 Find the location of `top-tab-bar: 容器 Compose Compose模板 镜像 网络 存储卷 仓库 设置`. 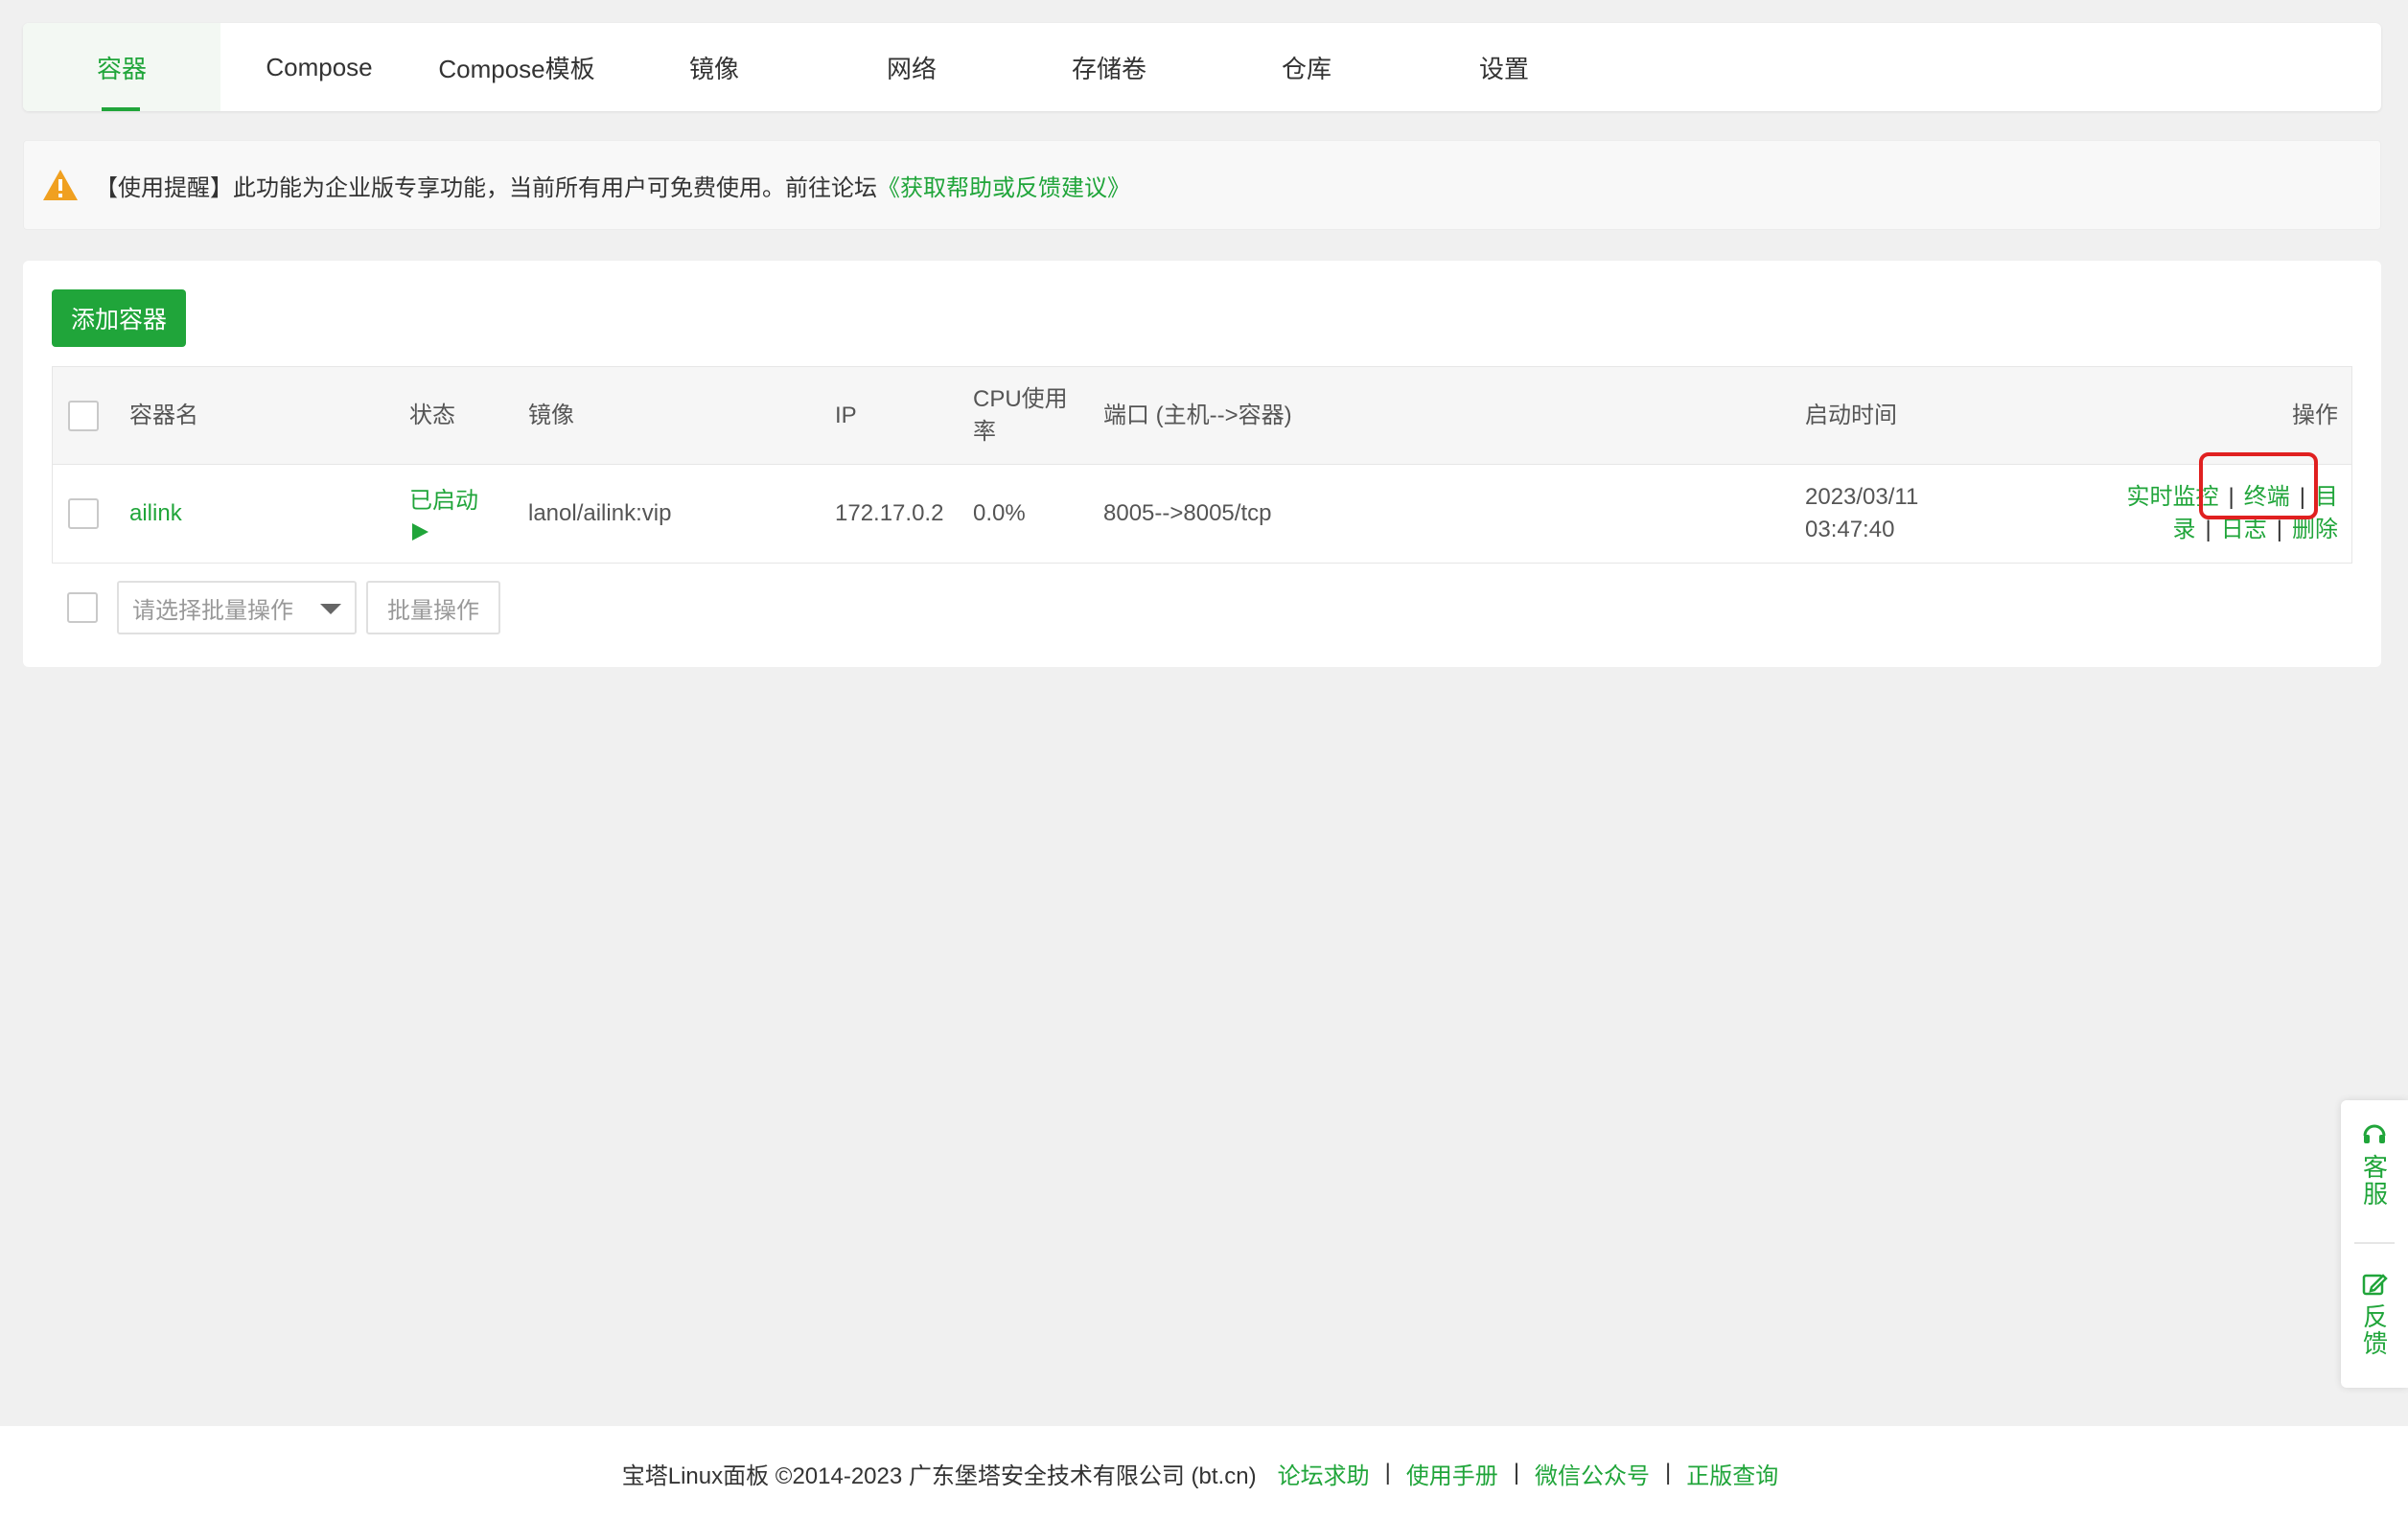

top-tab-bar: 容器 Compose Compose模板 镜像 网络 存储卷 仓库 设置 is located at coordinates (1202, 67).